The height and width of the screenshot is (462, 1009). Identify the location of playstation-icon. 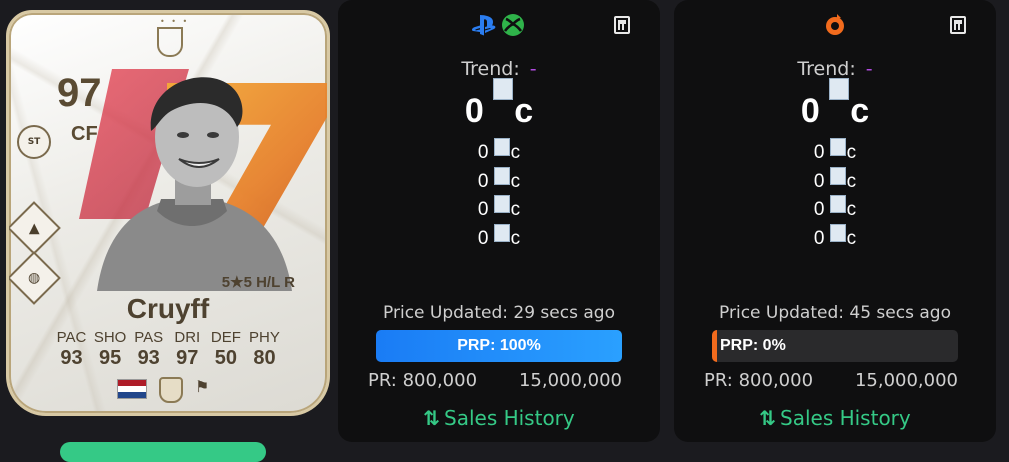
(483, 25).